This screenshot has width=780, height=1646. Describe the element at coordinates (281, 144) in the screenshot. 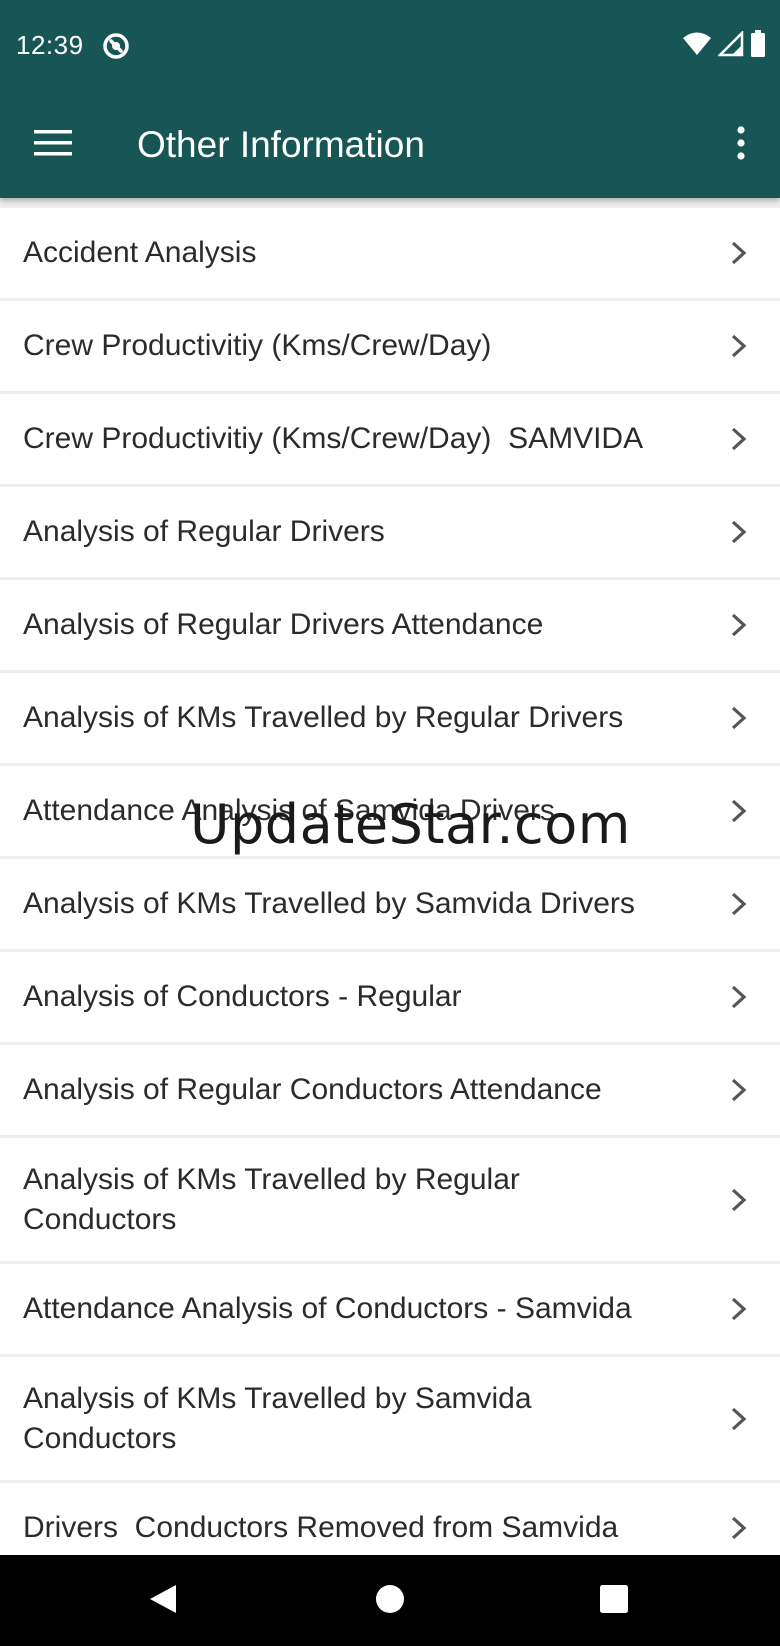

I see `page-title: Other Information` at that location.